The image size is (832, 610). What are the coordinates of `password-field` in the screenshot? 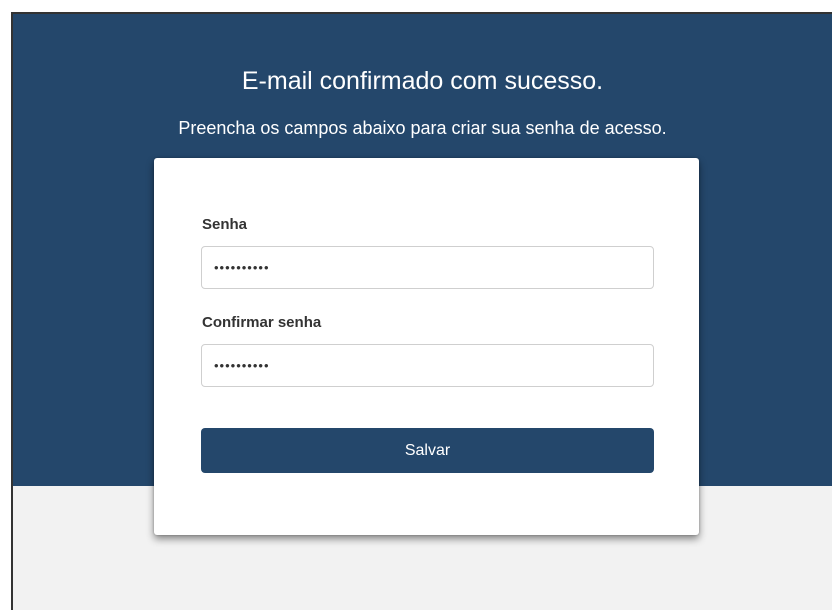 It's located at (427, 267).